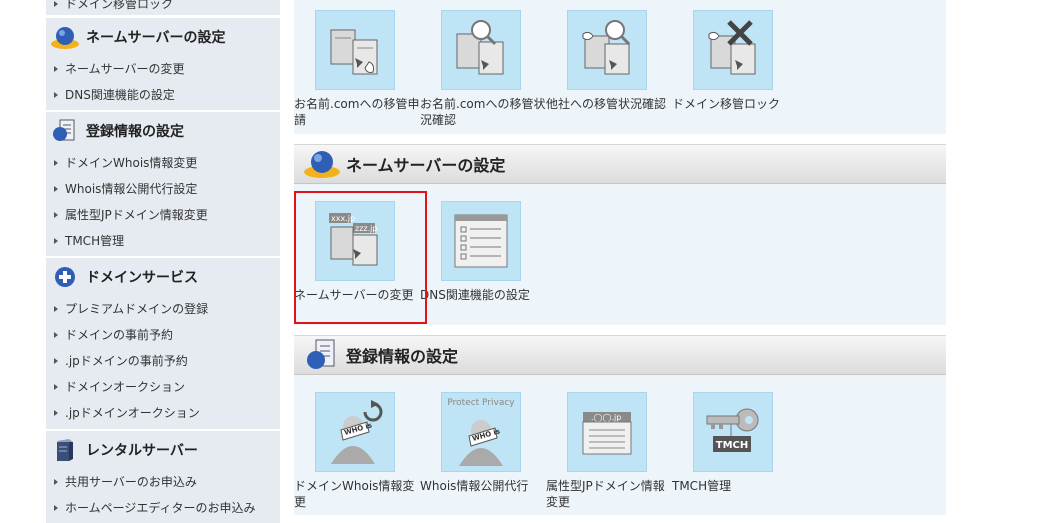 This screenshot has width=1044, height=523. I want to click on nameserver-change-icon: xxx.jp zzz.jp, so click(355, 241).